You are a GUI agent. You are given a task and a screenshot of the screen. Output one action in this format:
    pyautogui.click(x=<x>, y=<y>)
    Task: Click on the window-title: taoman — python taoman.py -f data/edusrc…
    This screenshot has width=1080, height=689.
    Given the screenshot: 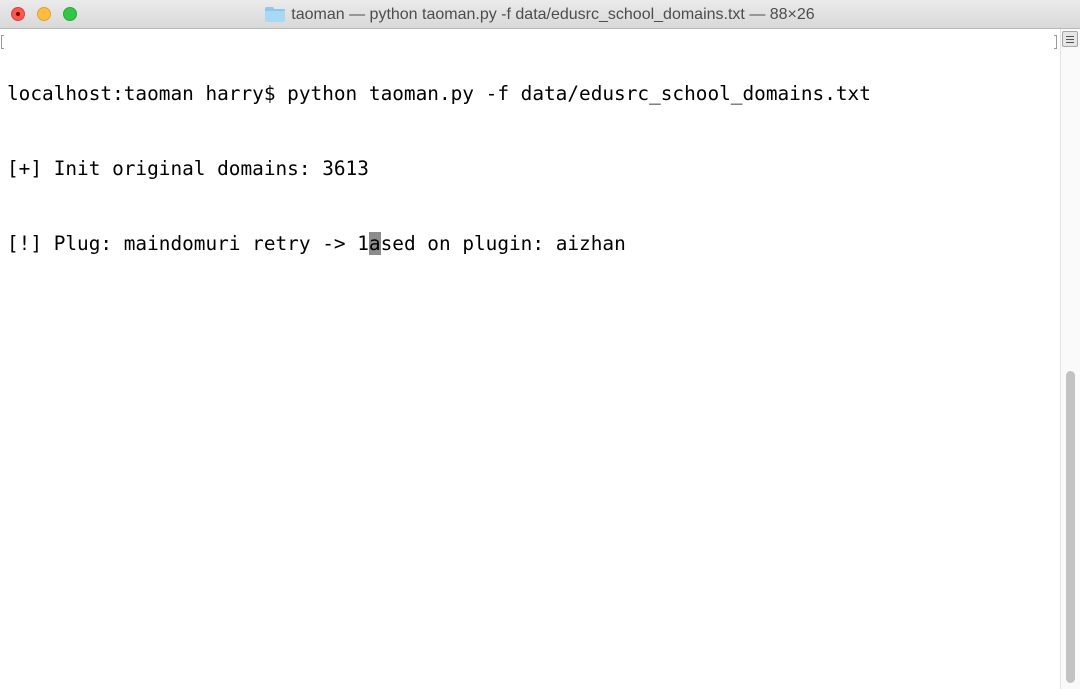 What is the action you would take?
    pyautogui.click(x=553, y=14)
    